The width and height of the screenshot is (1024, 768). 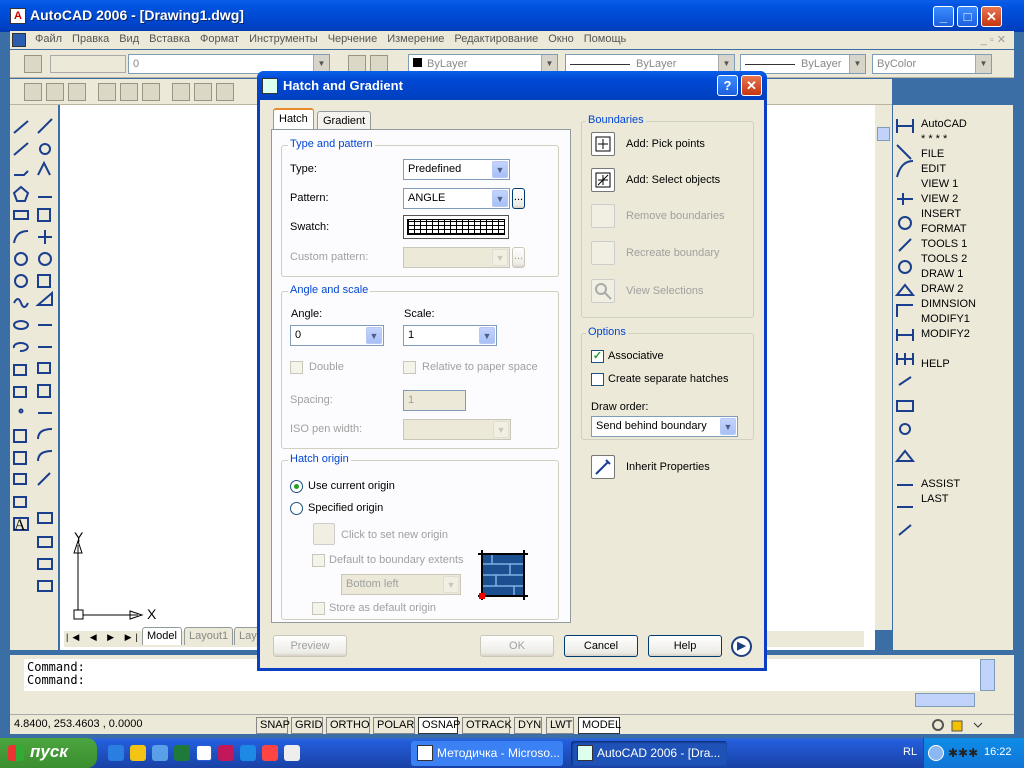 What do you see at coordinates (48, 753) in the screenshot?
I see `start-button: пуск` at bounding box center [48, 753].